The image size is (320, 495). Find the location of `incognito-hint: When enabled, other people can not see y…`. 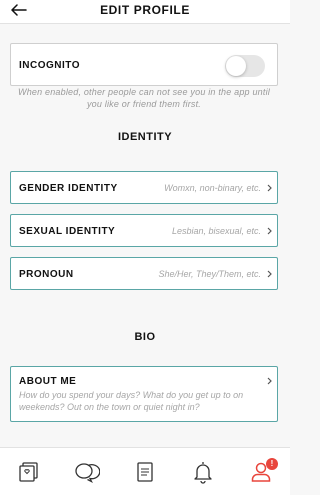

incognito-hint: When enabled, other people can not see y… is located at coordinates (144, 98).